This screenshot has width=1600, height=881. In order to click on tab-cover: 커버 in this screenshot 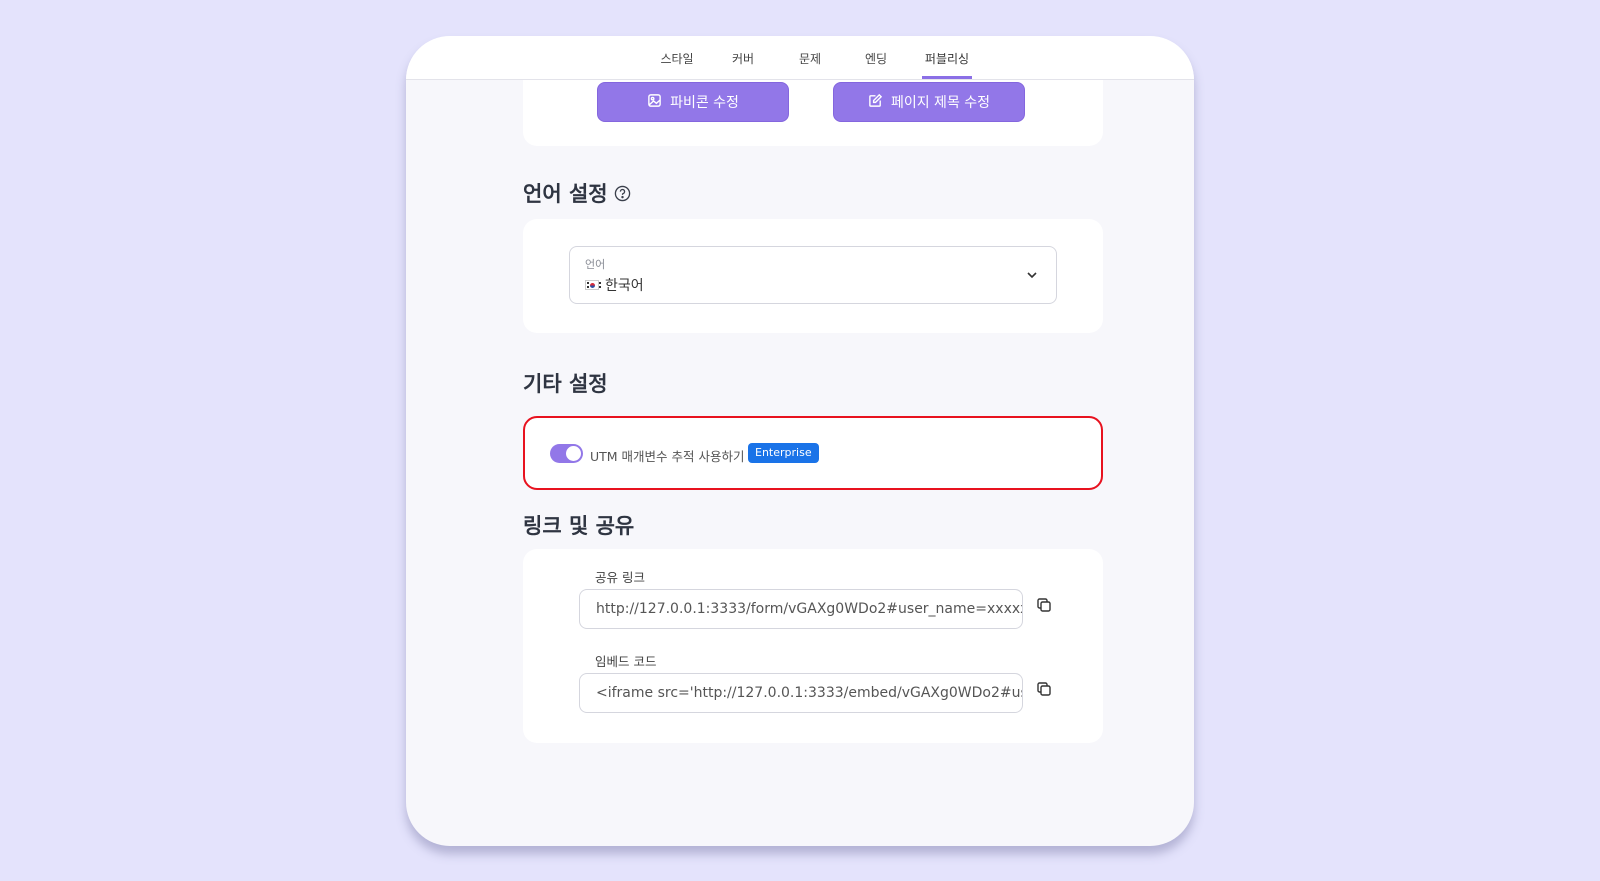, I will do `click(743, 58)`.